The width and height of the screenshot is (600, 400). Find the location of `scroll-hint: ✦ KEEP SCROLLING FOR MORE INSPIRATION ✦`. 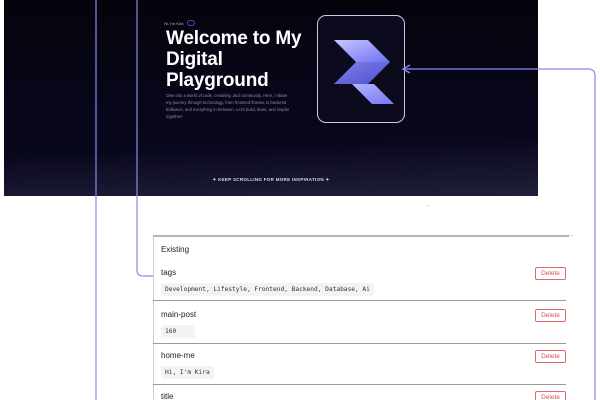

scroll-hint: ✦ KEEP SCROLLING FOR MORE INSPIRATION ✦ is located at coordinates (271, 179).